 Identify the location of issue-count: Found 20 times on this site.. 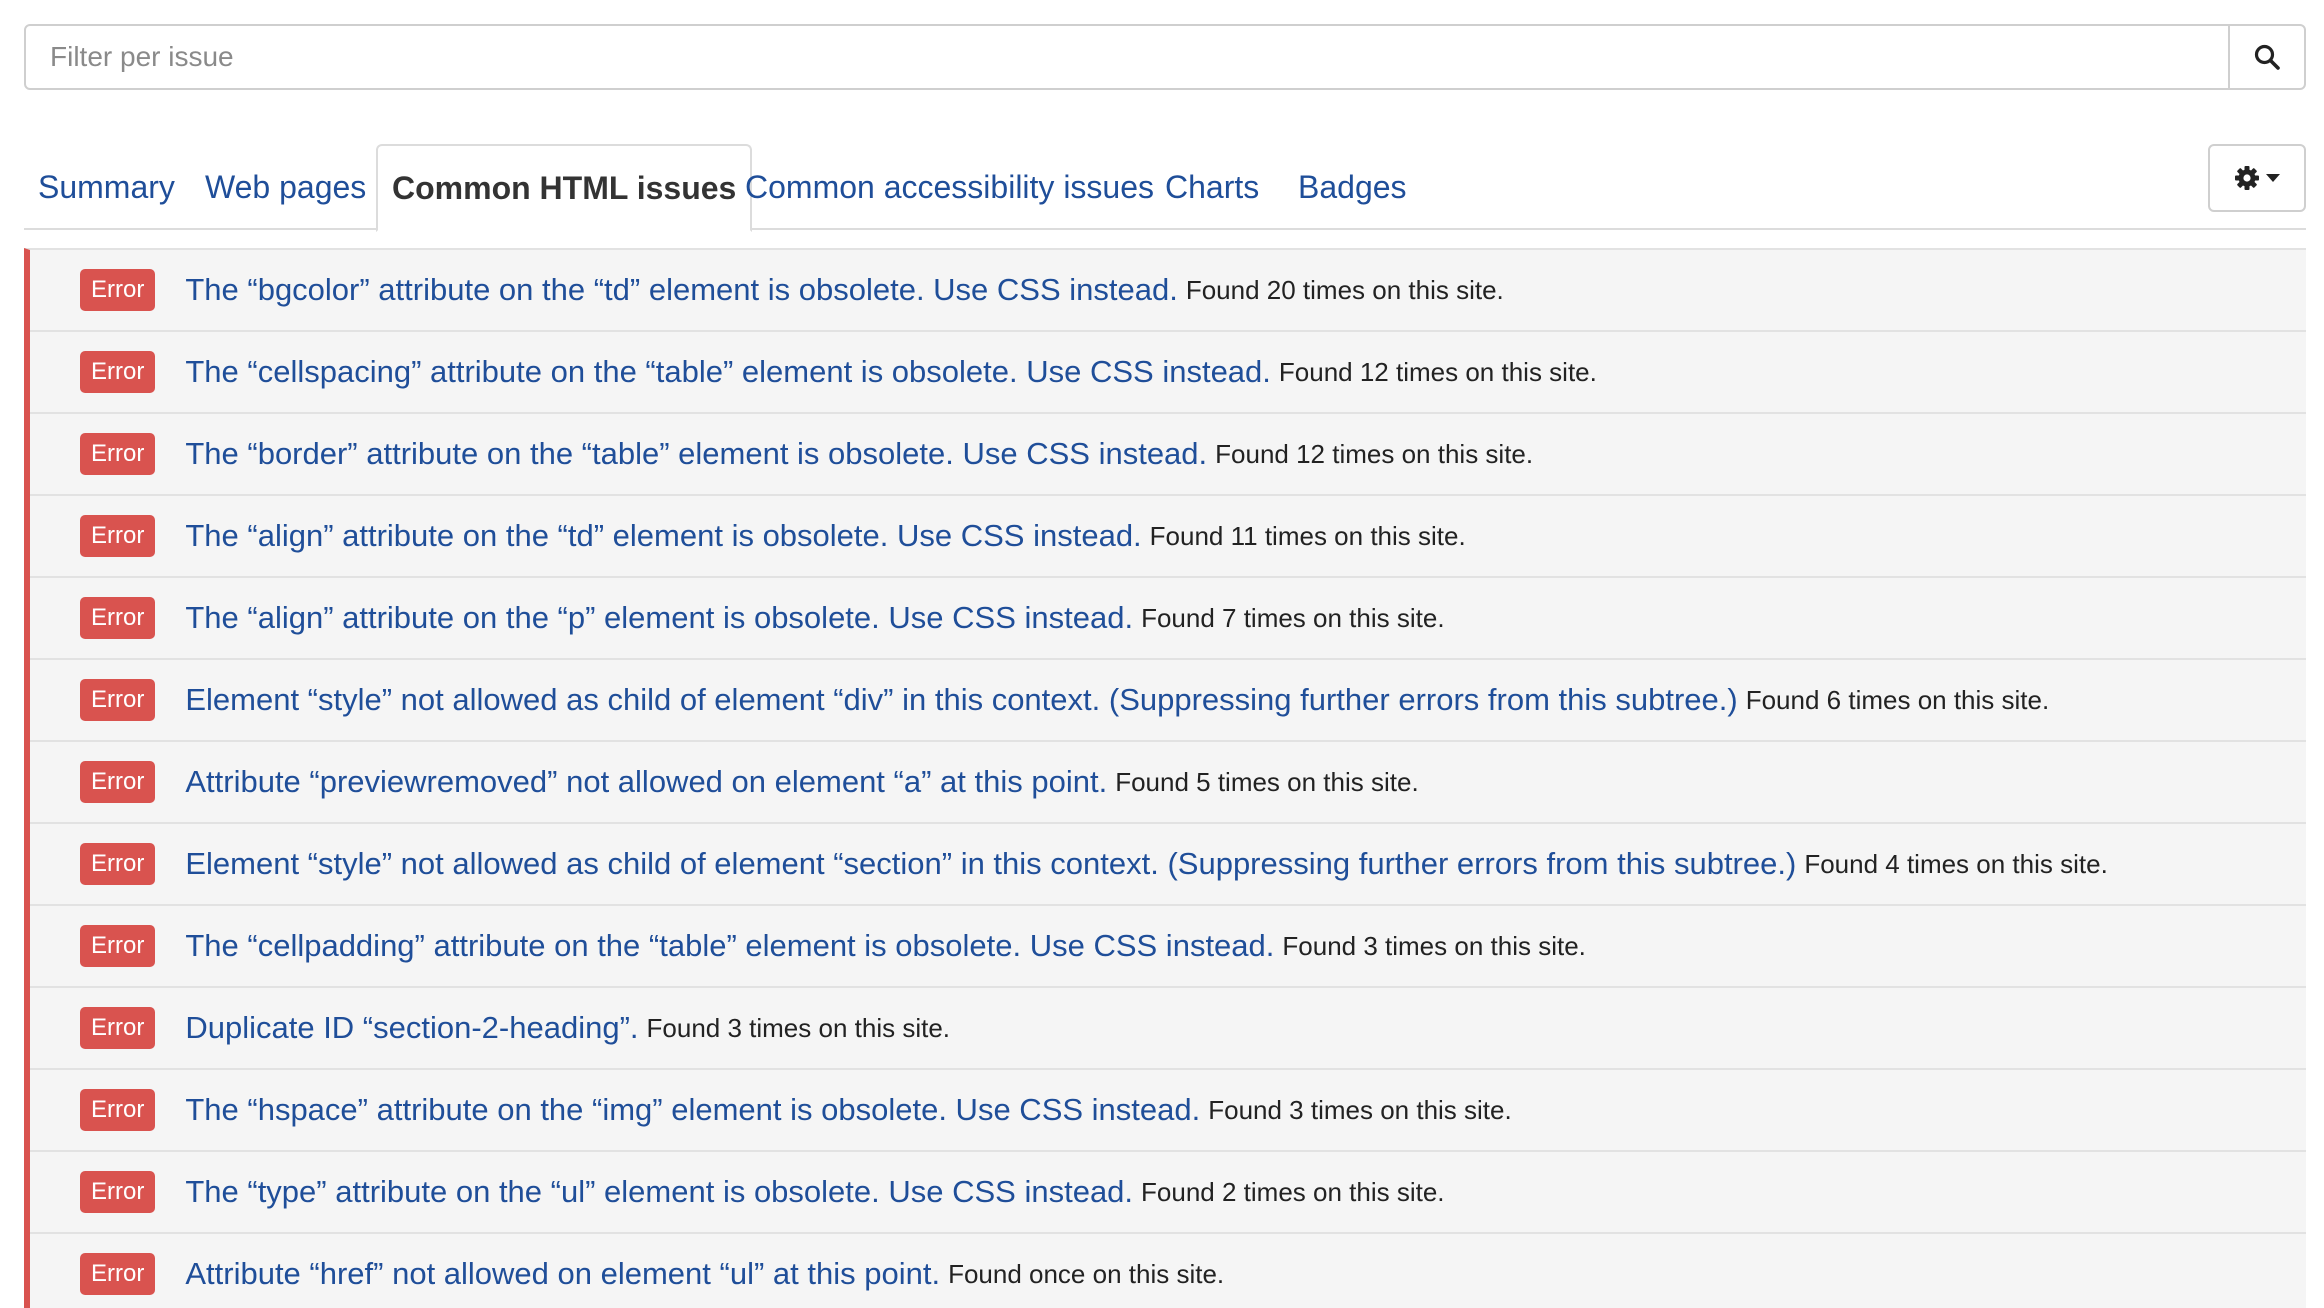
(1344, 289).